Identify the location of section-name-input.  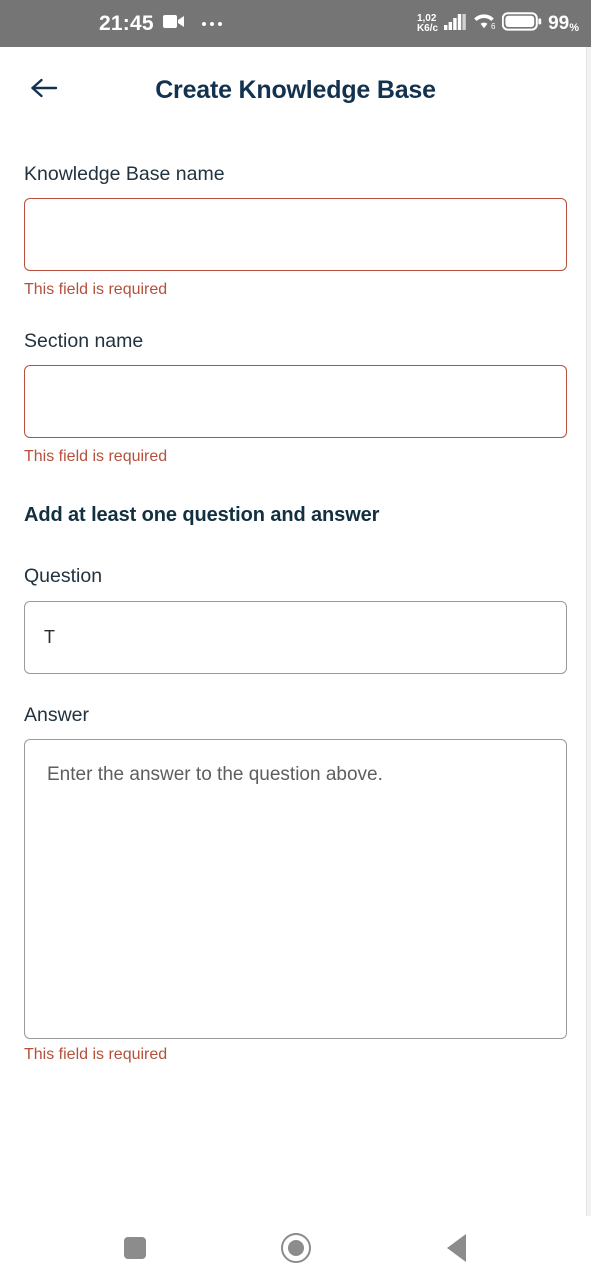
(295, 401).